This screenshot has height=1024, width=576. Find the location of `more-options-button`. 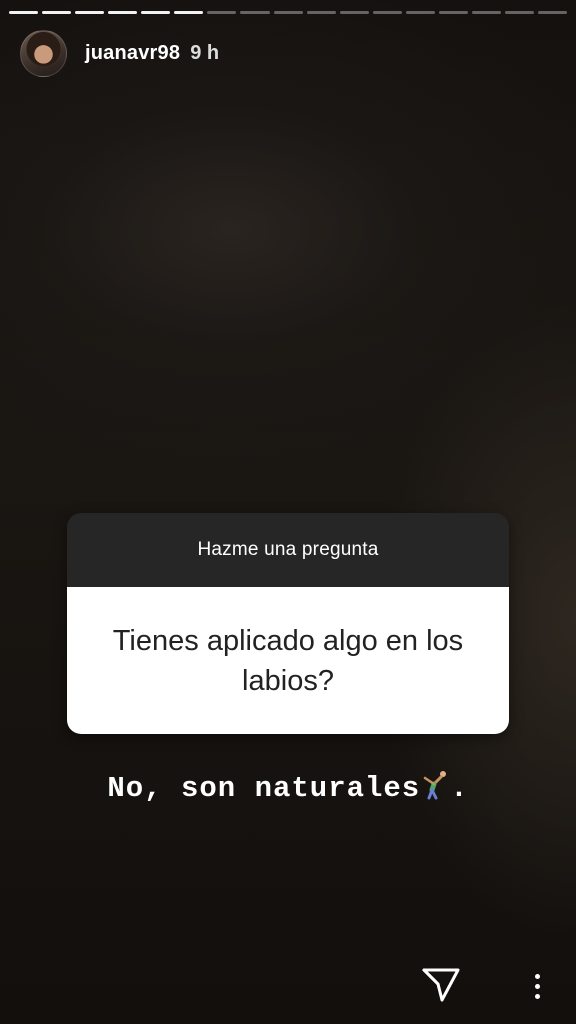

more-options-button is located at coordinates (537, 986).